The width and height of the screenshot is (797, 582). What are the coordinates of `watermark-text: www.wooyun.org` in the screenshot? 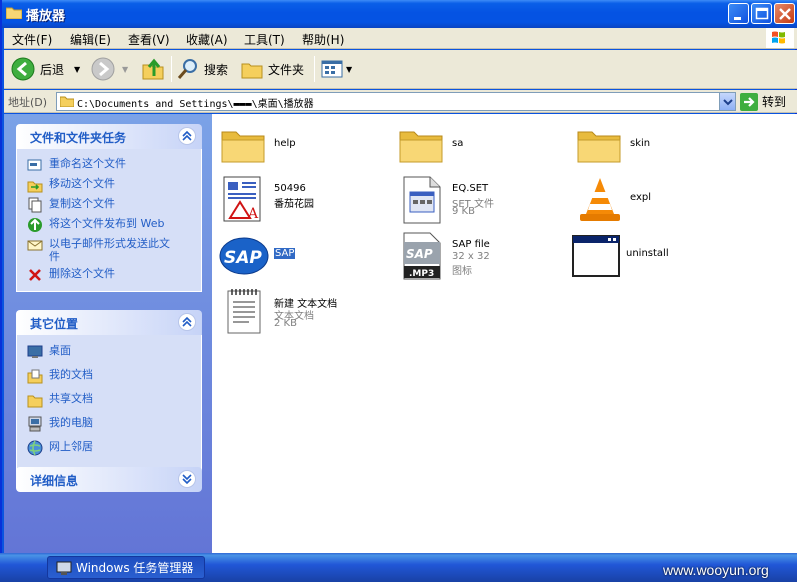 It's located at (716, 570).